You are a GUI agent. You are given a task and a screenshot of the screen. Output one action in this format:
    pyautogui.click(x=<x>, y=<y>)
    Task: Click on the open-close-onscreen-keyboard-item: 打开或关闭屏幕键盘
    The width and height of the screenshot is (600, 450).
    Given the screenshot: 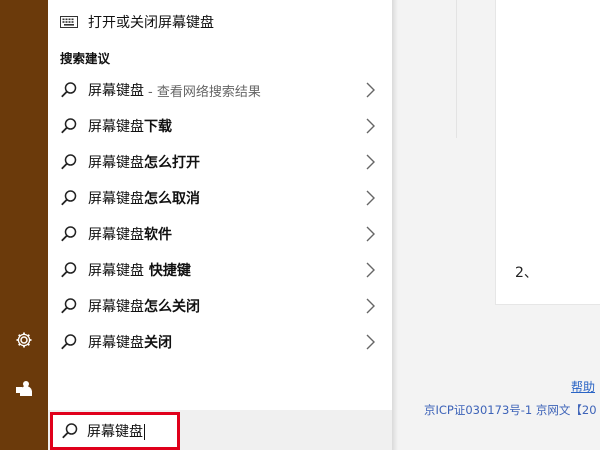 What is the action you would take?
    pyautogui.click(x=220, y=22)
    